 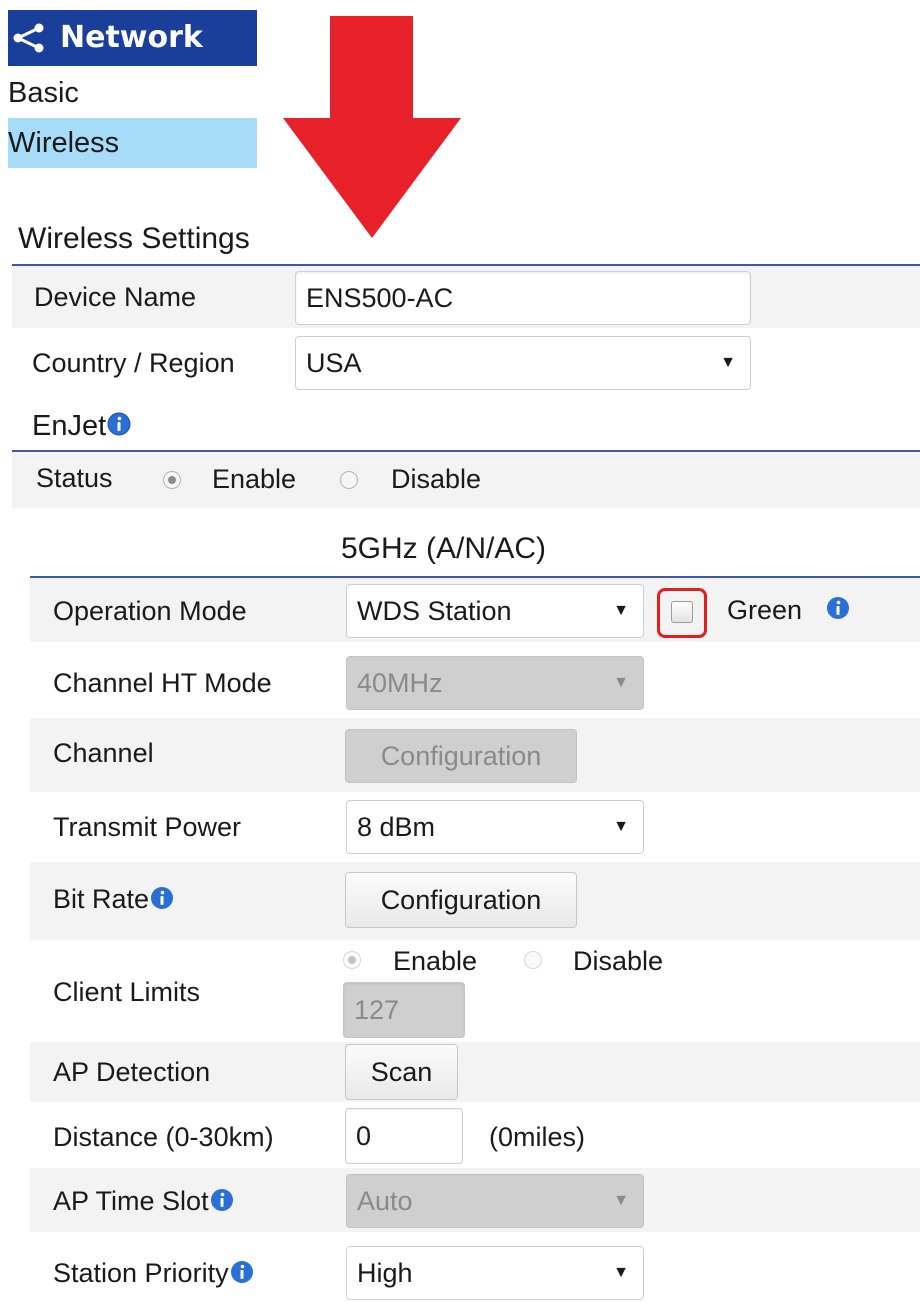 I want to click on station-priority-select: High ▼, so click(x=495, y=1273).